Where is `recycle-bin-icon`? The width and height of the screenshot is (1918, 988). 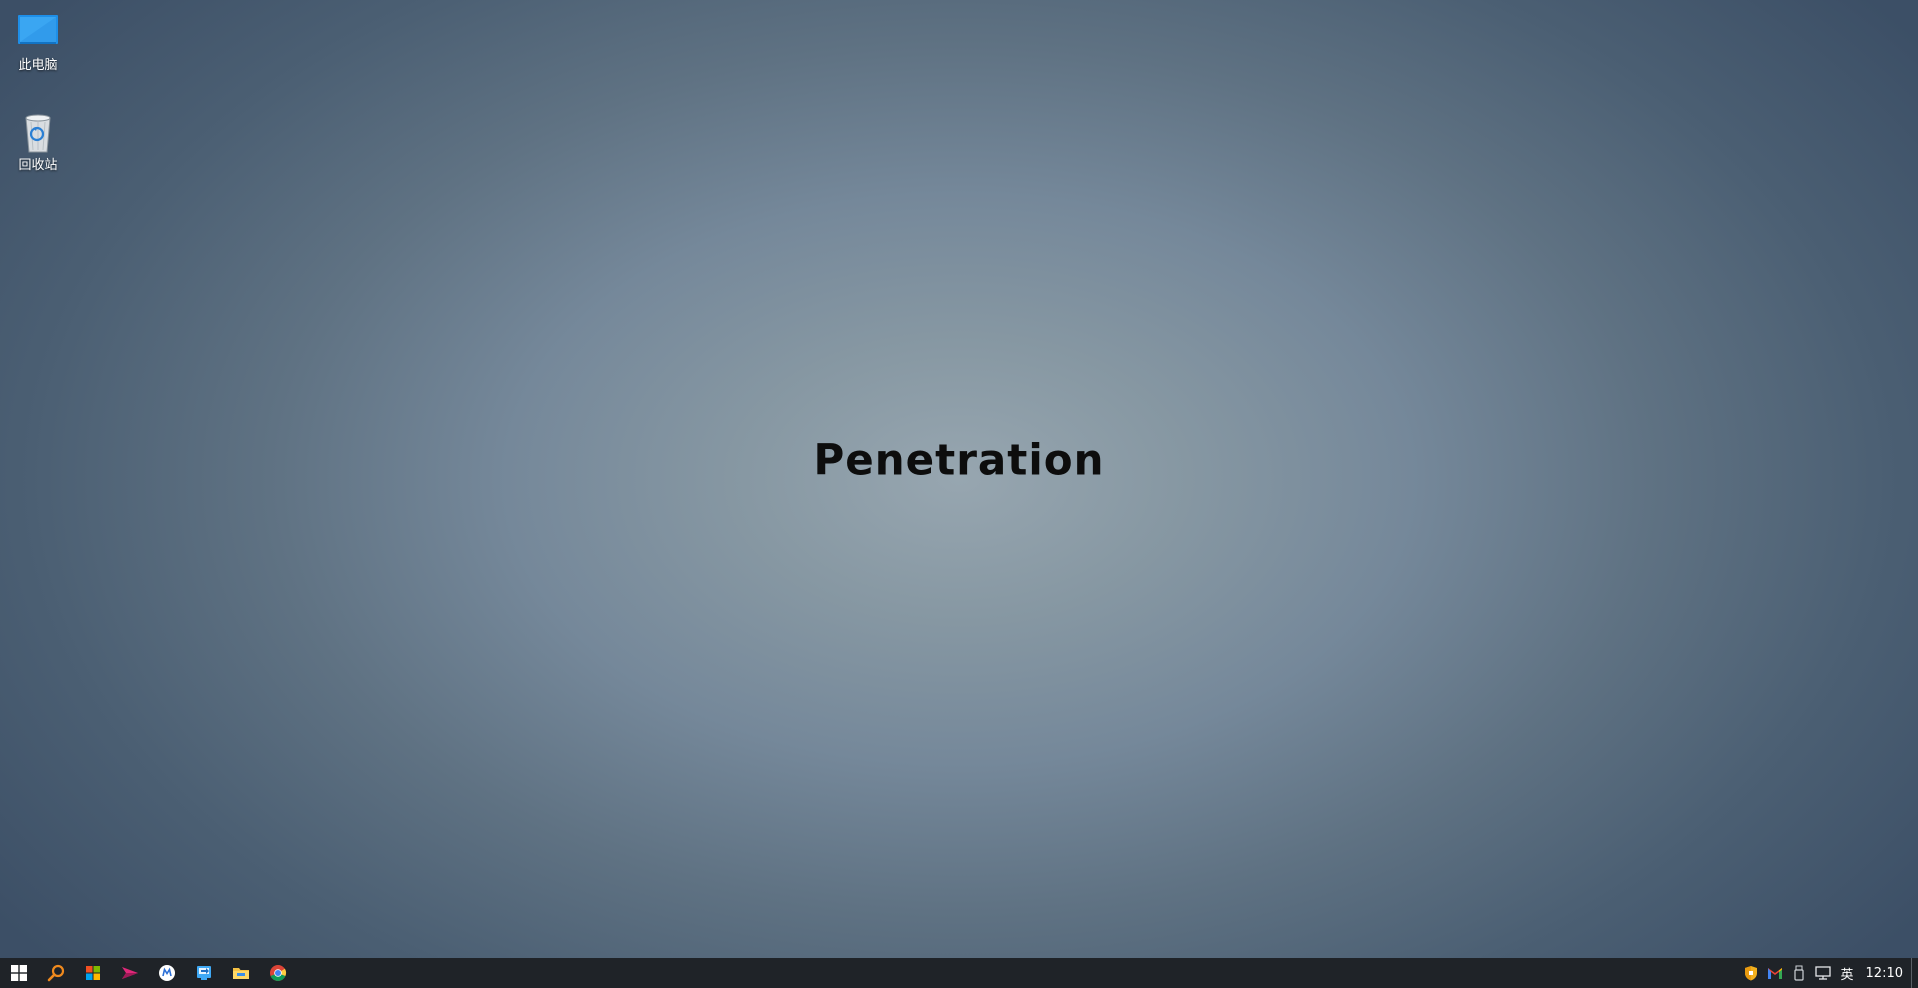 recycle-bin-icon is located at coordinates (38, 133).